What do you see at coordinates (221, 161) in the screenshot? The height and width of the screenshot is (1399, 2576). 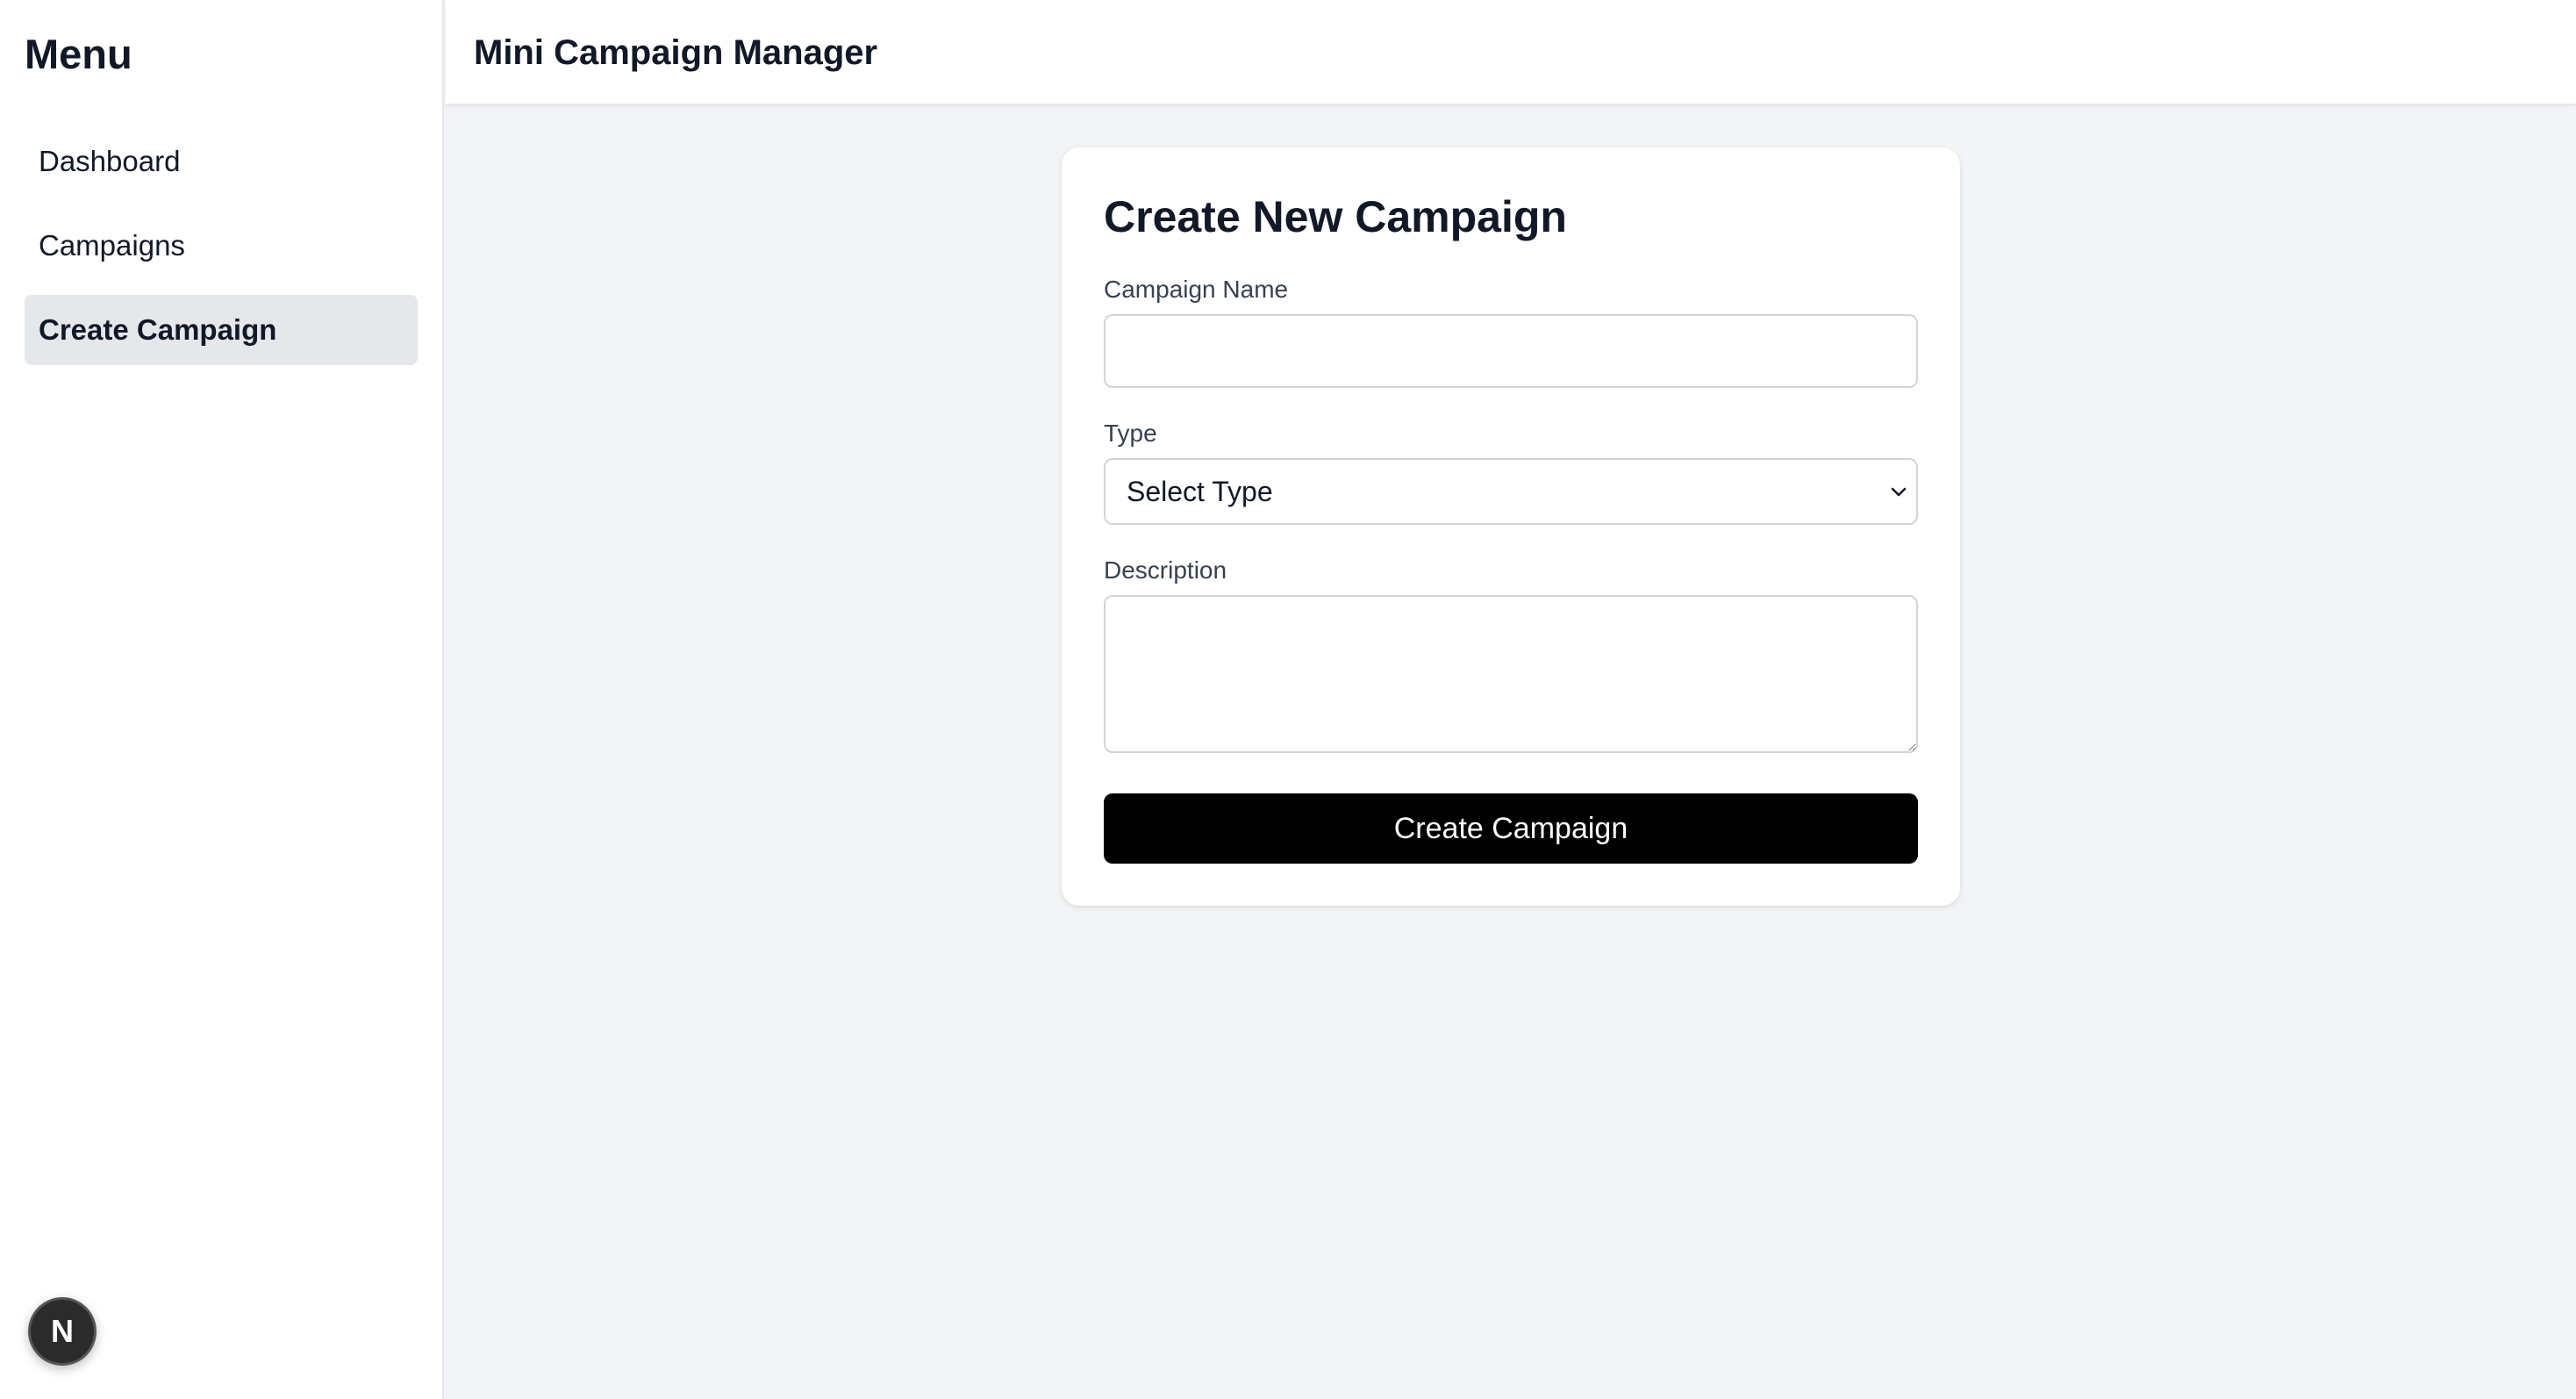 I see `sidebar-item-dashboard: Dashboard` at bounding box center [221, 161].